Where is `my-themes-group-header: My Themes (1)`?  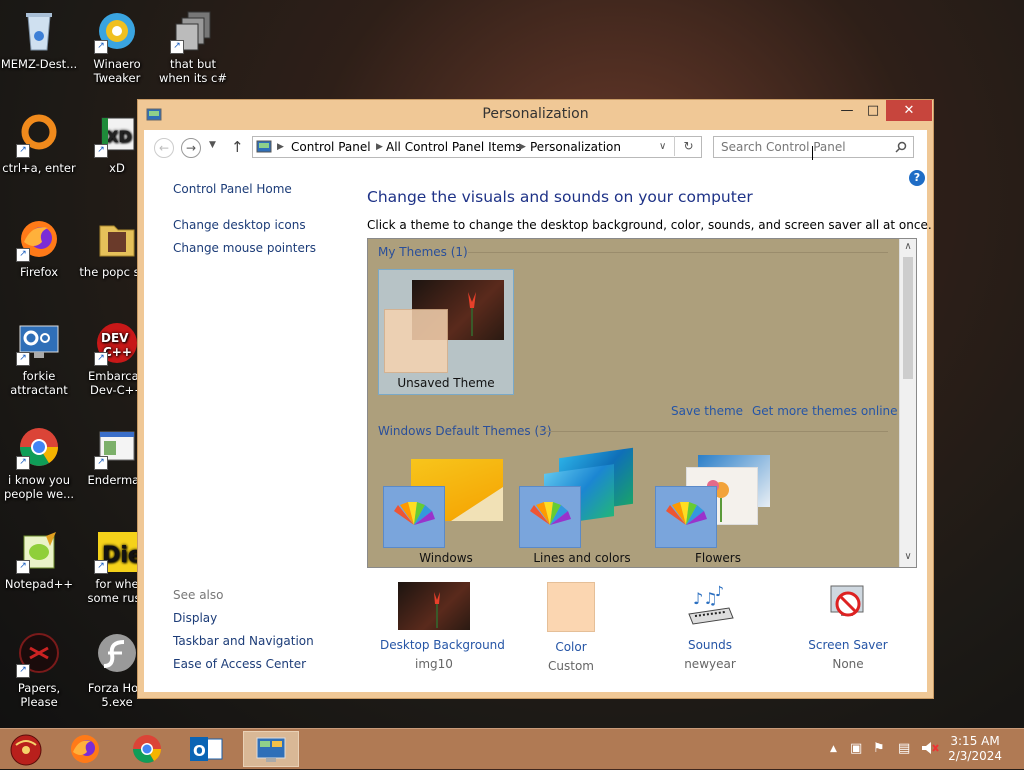 my-themes-group-header: My Themes (1) is located at coordinates (423, 252).